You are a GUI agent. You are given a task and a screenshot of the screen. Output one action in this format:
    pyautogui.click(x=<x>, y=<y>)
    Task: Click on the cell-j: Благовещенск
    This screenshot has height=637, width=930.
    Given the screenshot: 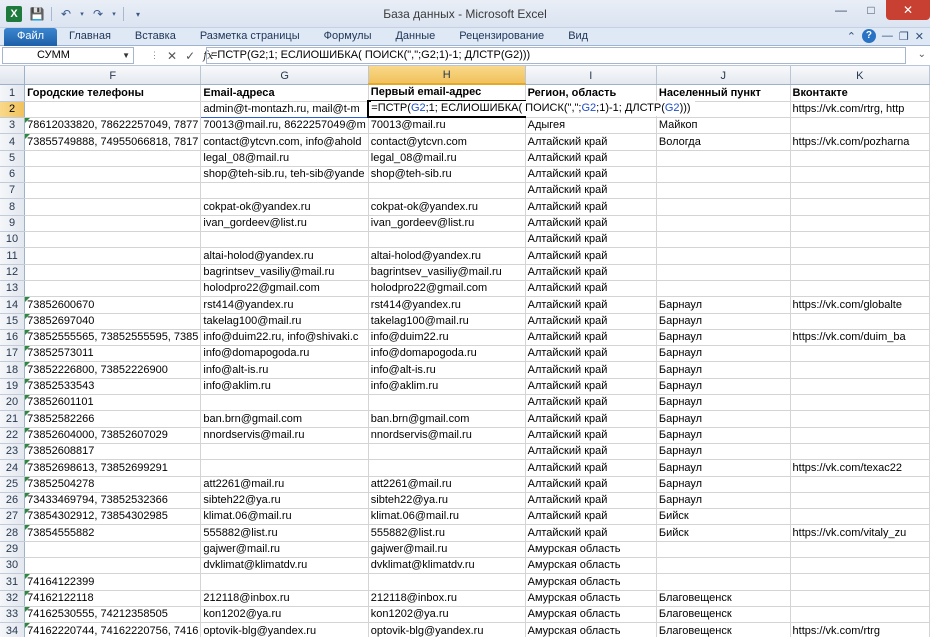 What is the action you would take?
    pyautogui.click(x=723, y=629)
    